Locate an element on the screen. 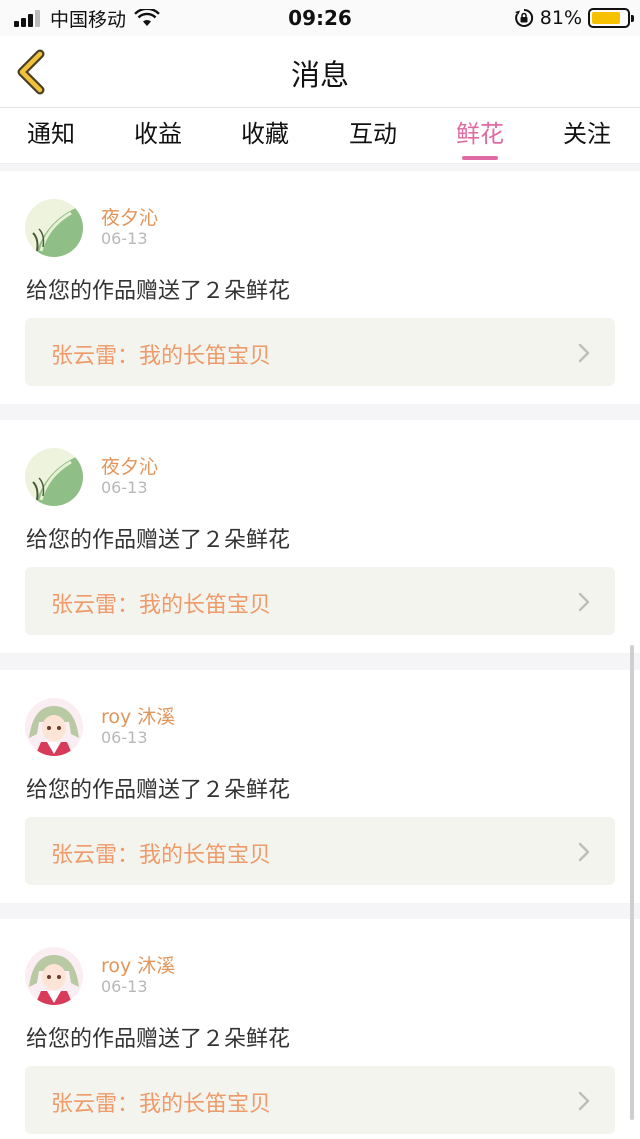 The height and width of the screenshot is (1139, 640). battery-icon is located at coordinates (611, 18).